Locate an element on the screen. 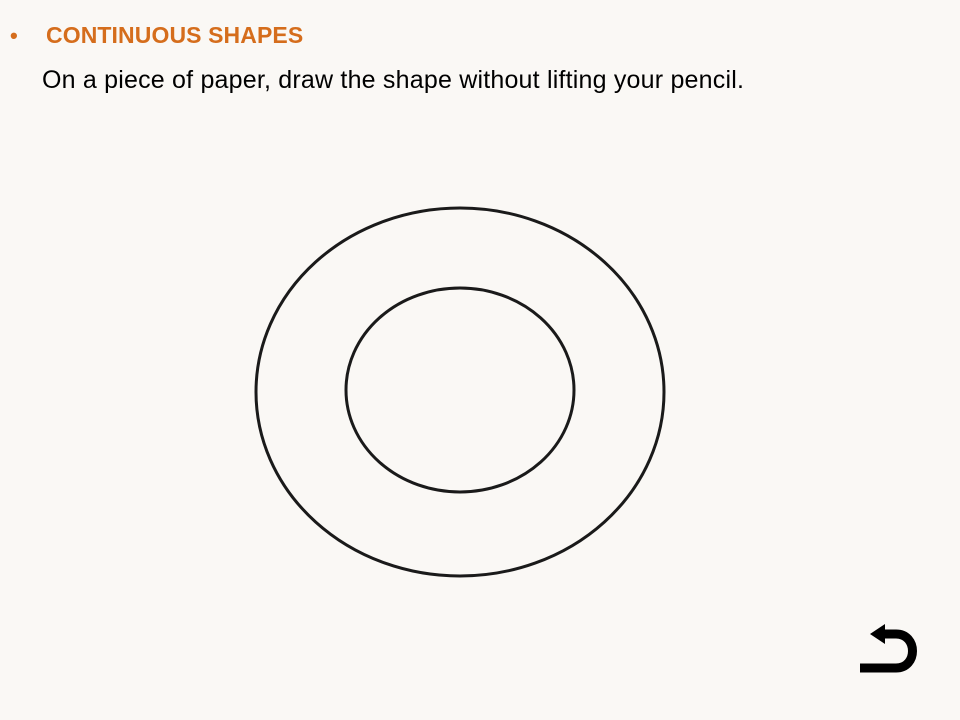  inner-ellipse is located at coordinates (460, 390).